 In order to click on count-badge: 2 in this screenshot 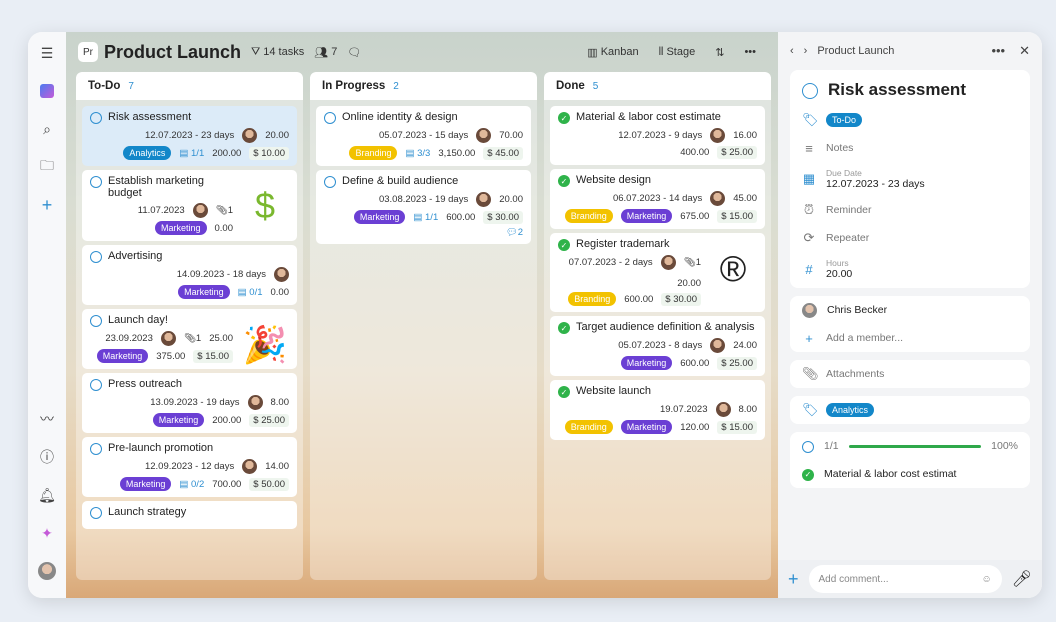, I will do `click(396, 86)`.